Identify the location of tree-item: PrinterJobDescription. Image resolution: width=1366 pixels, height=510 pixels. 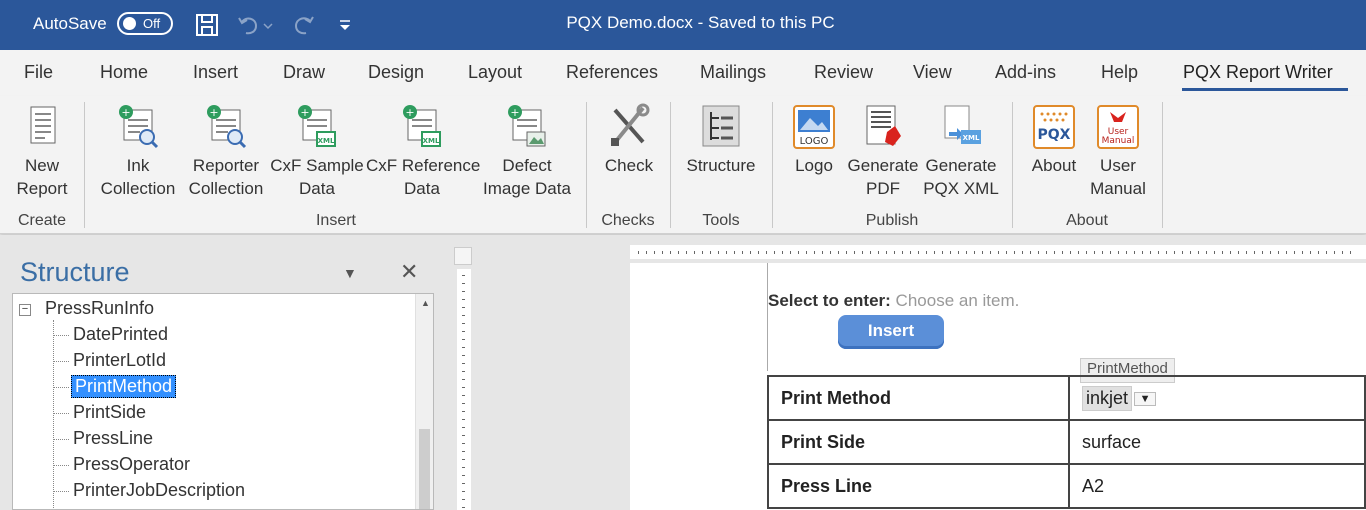
(159, 490).